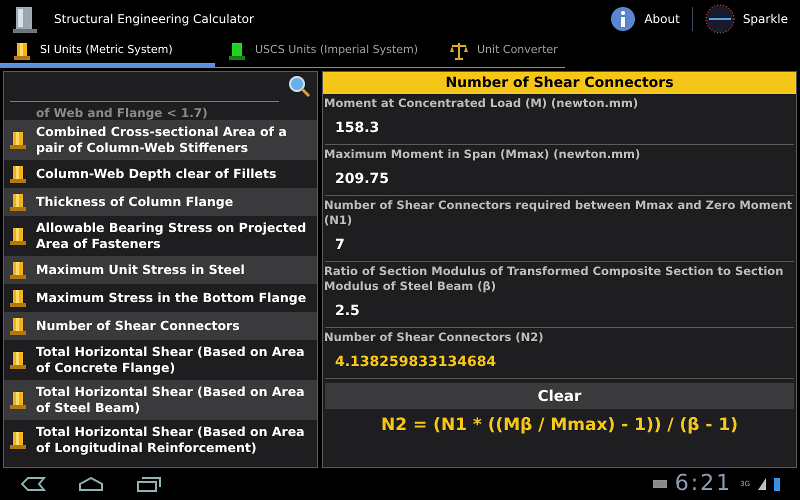  What do you see at coordinates (559, 179) in the screenshot?
I see `input-field: 209.75` at bounding box center [559, 179].